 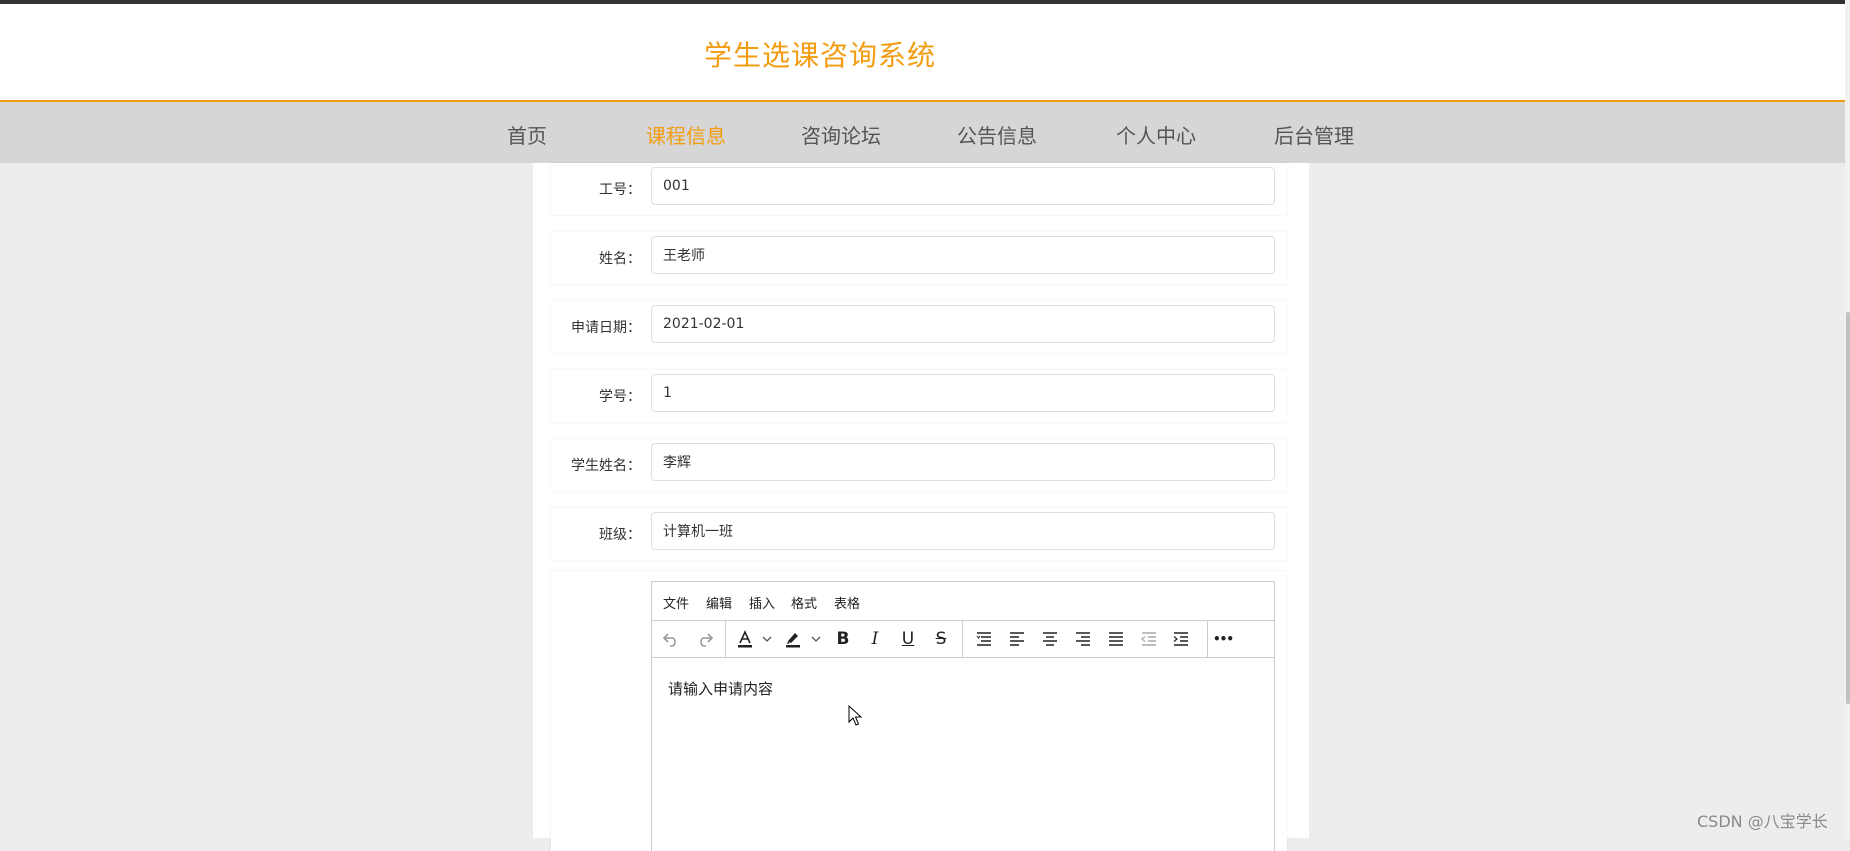 I want to click on align-right-icon, so click(x=1083, y=639).